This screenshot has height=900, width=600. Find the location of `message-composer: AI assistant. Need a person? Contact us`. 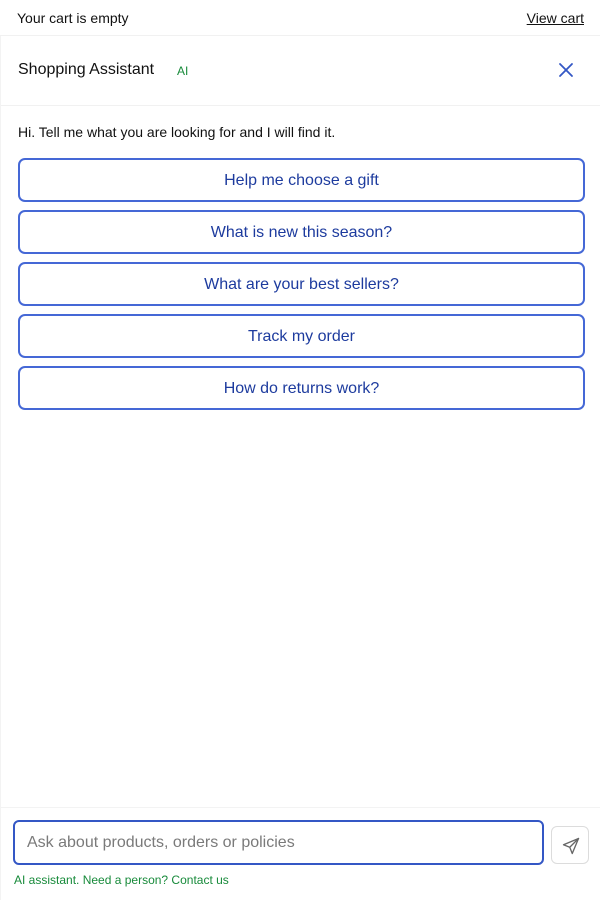

message-composer: AI assistant. Need a person? Contact us is located at coordinates (300, 853).